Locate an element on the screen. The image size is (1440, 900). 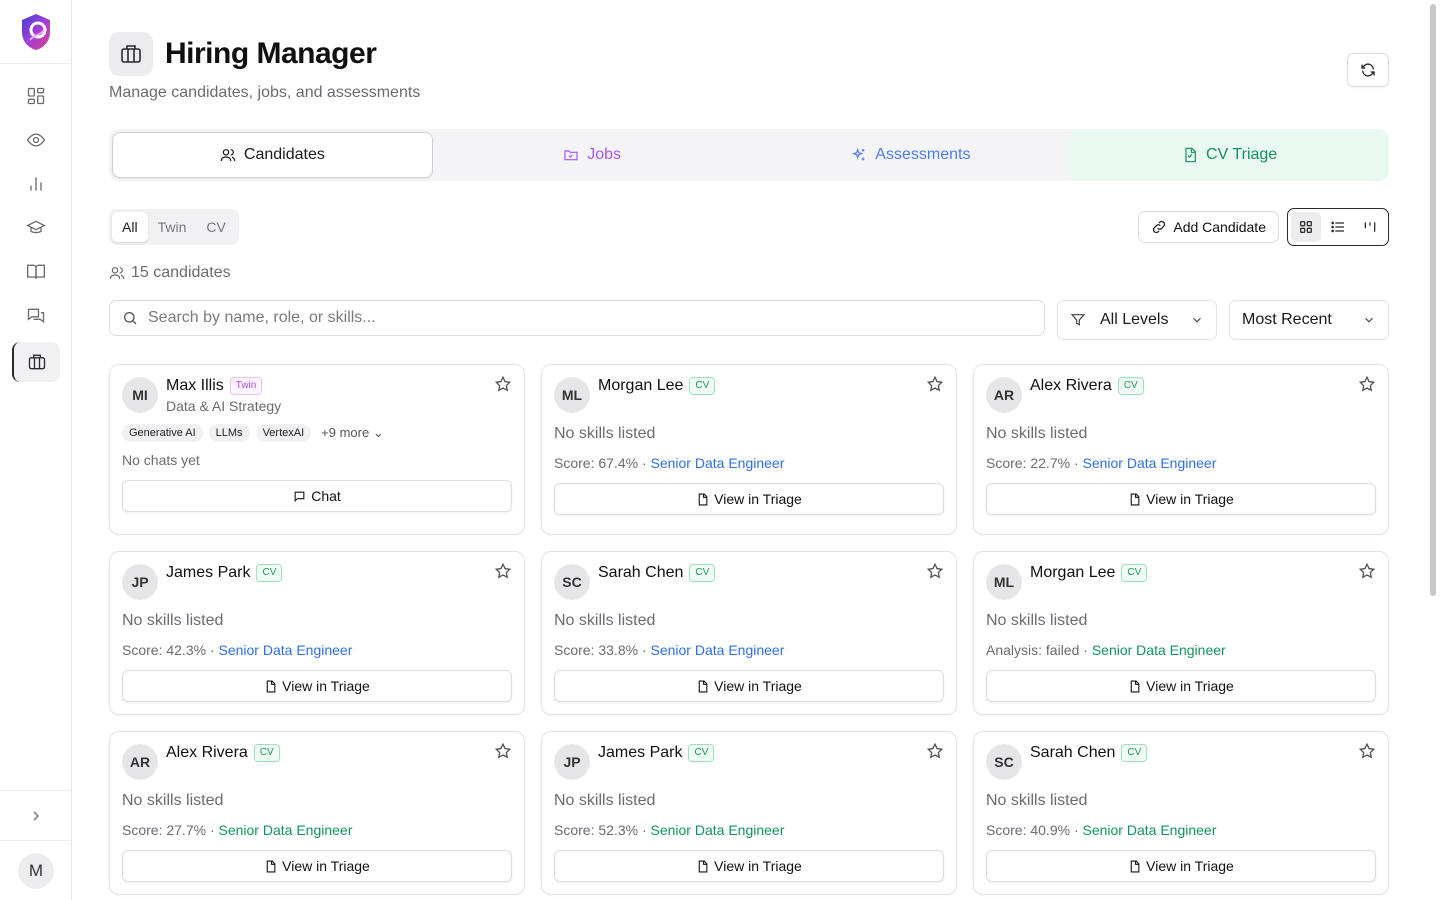
kanban-view-button is located at coordinates (1370, 227).